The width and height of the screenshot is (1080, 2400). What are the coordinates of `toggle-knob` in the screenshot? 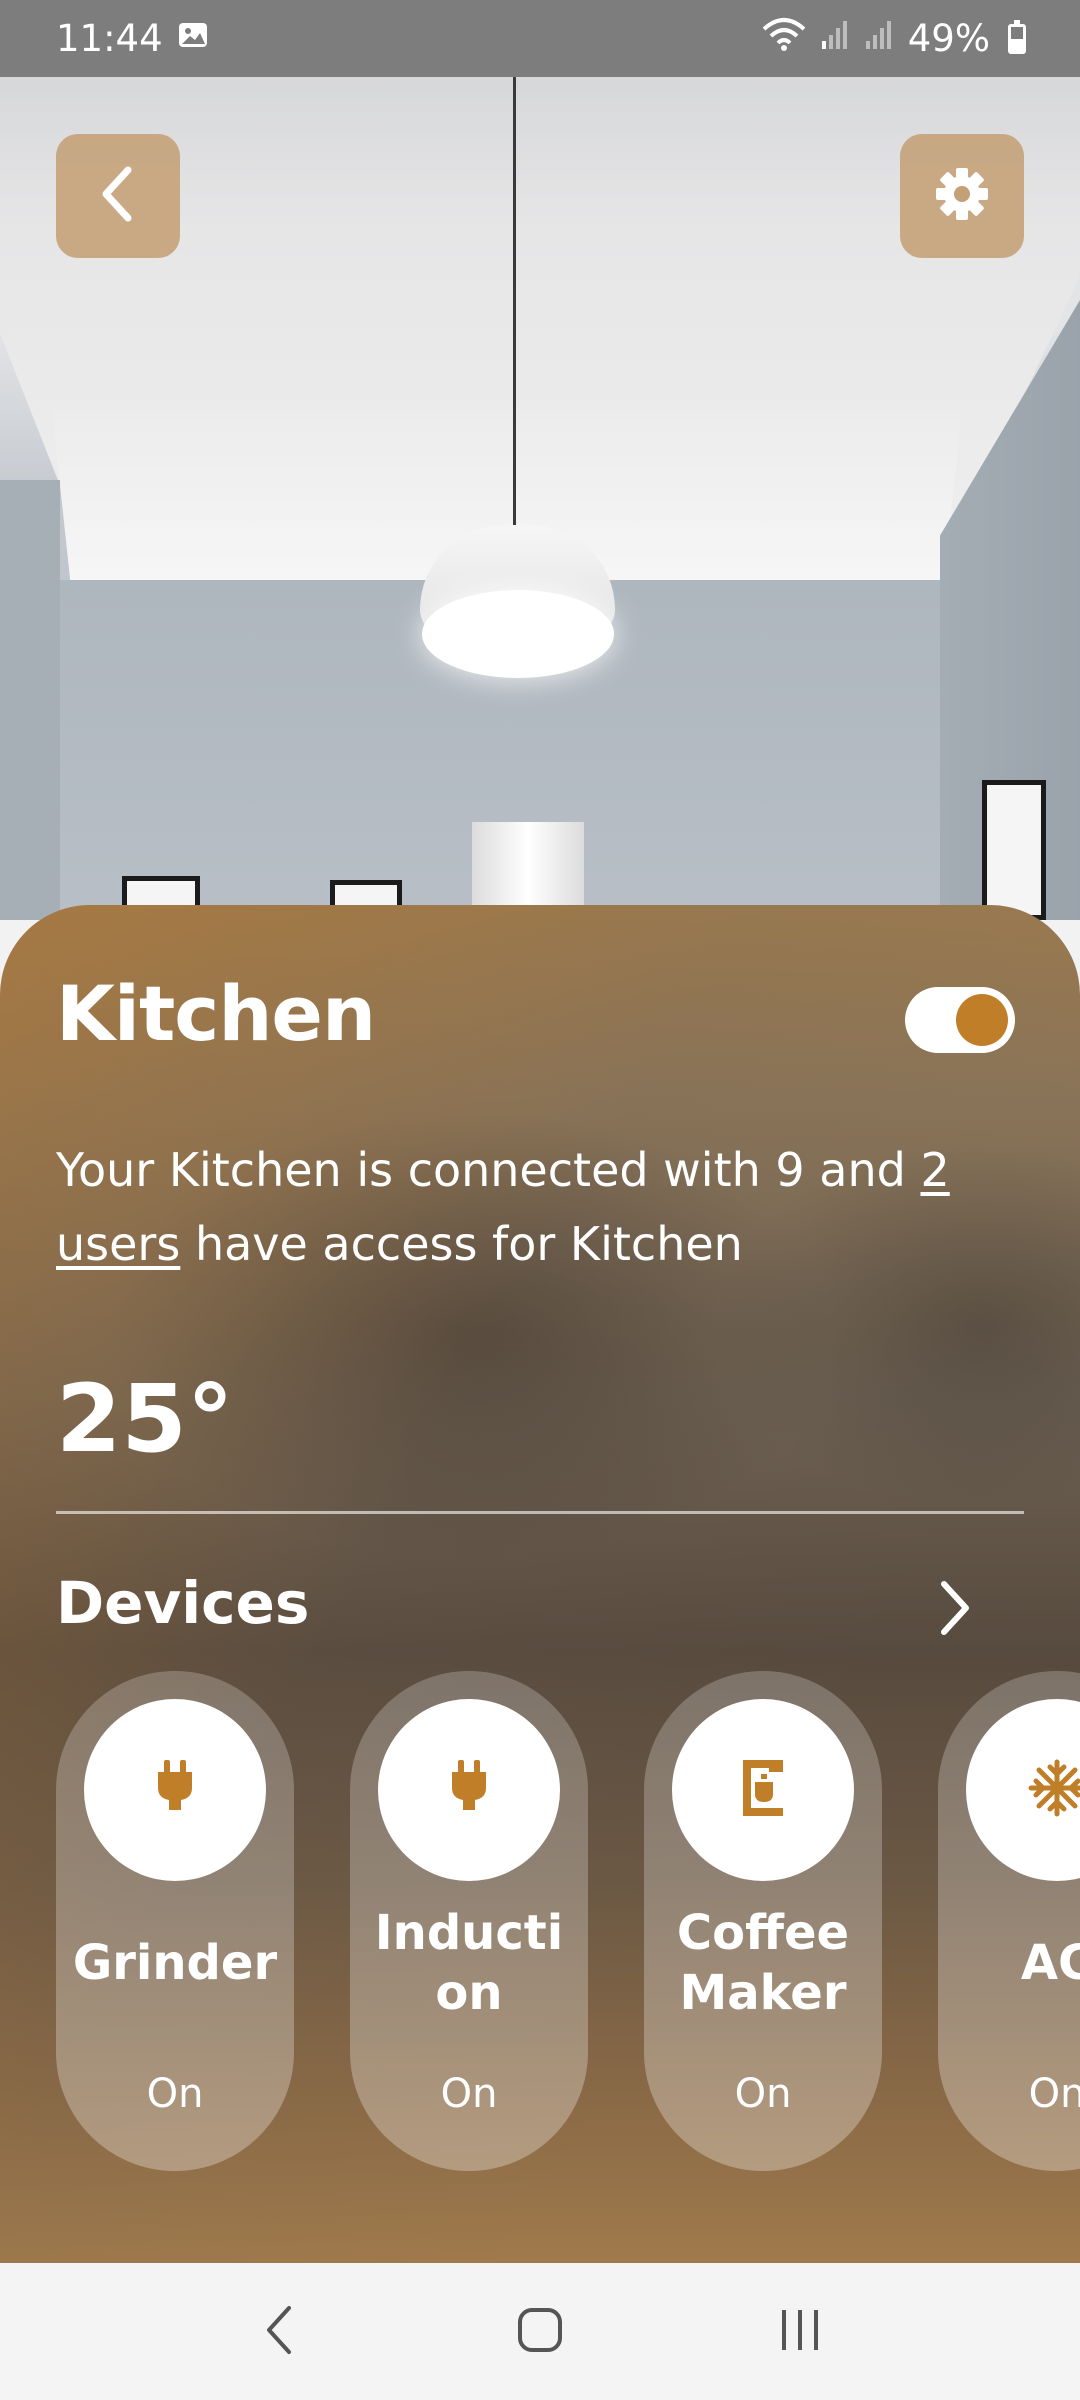 It's located at (982, 1020).